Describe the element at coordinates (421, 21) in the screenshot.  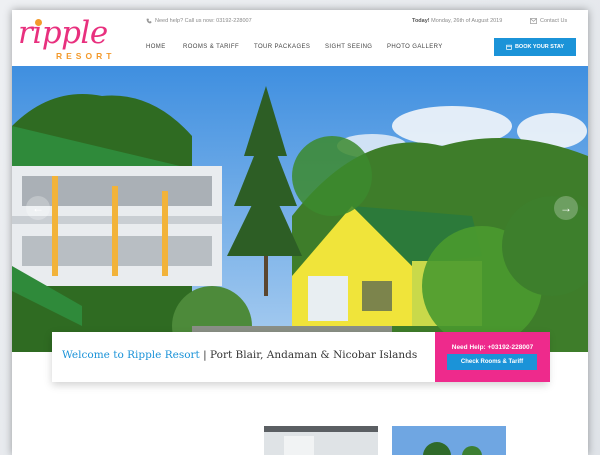
I see `today-label: Today!` at that location.